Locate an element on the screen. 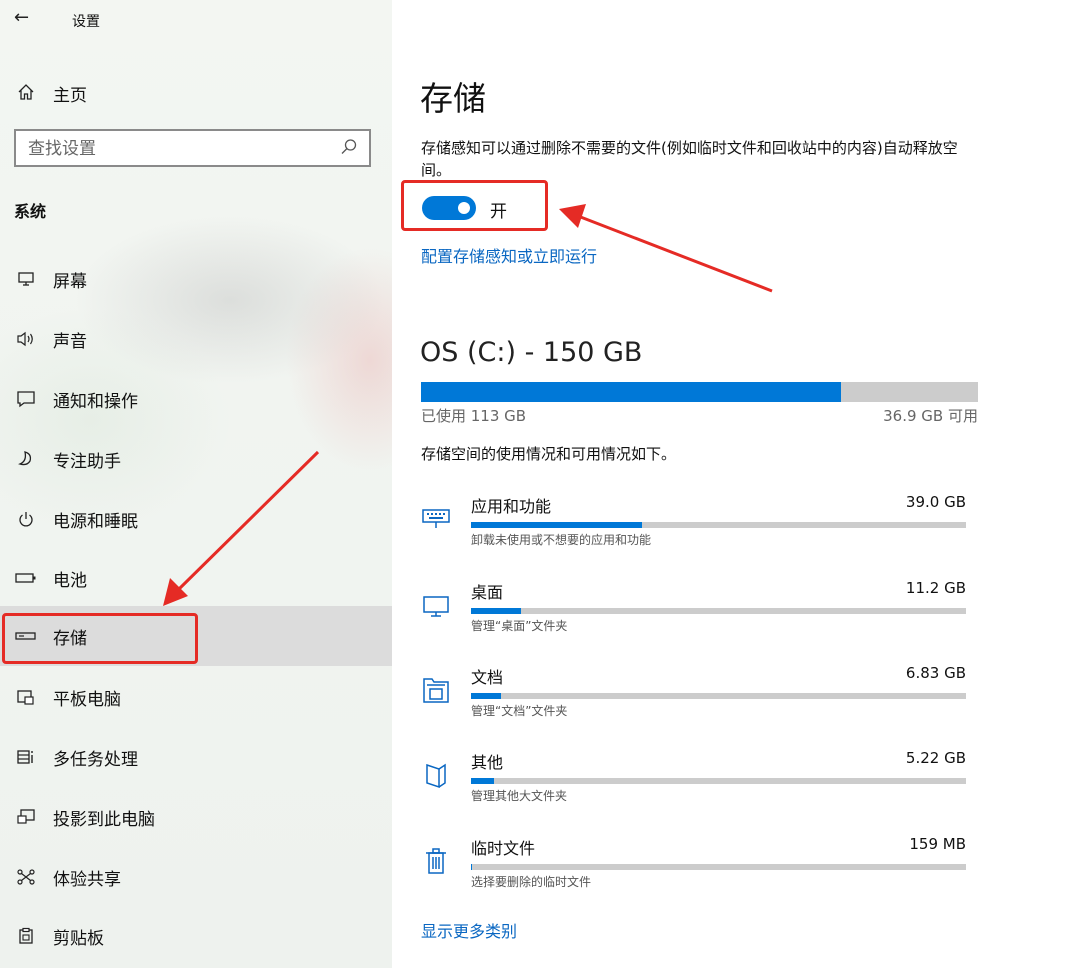 The width and height of the screenshot is (1080, 968). desktop-icon is located at coordinates (436, 604).